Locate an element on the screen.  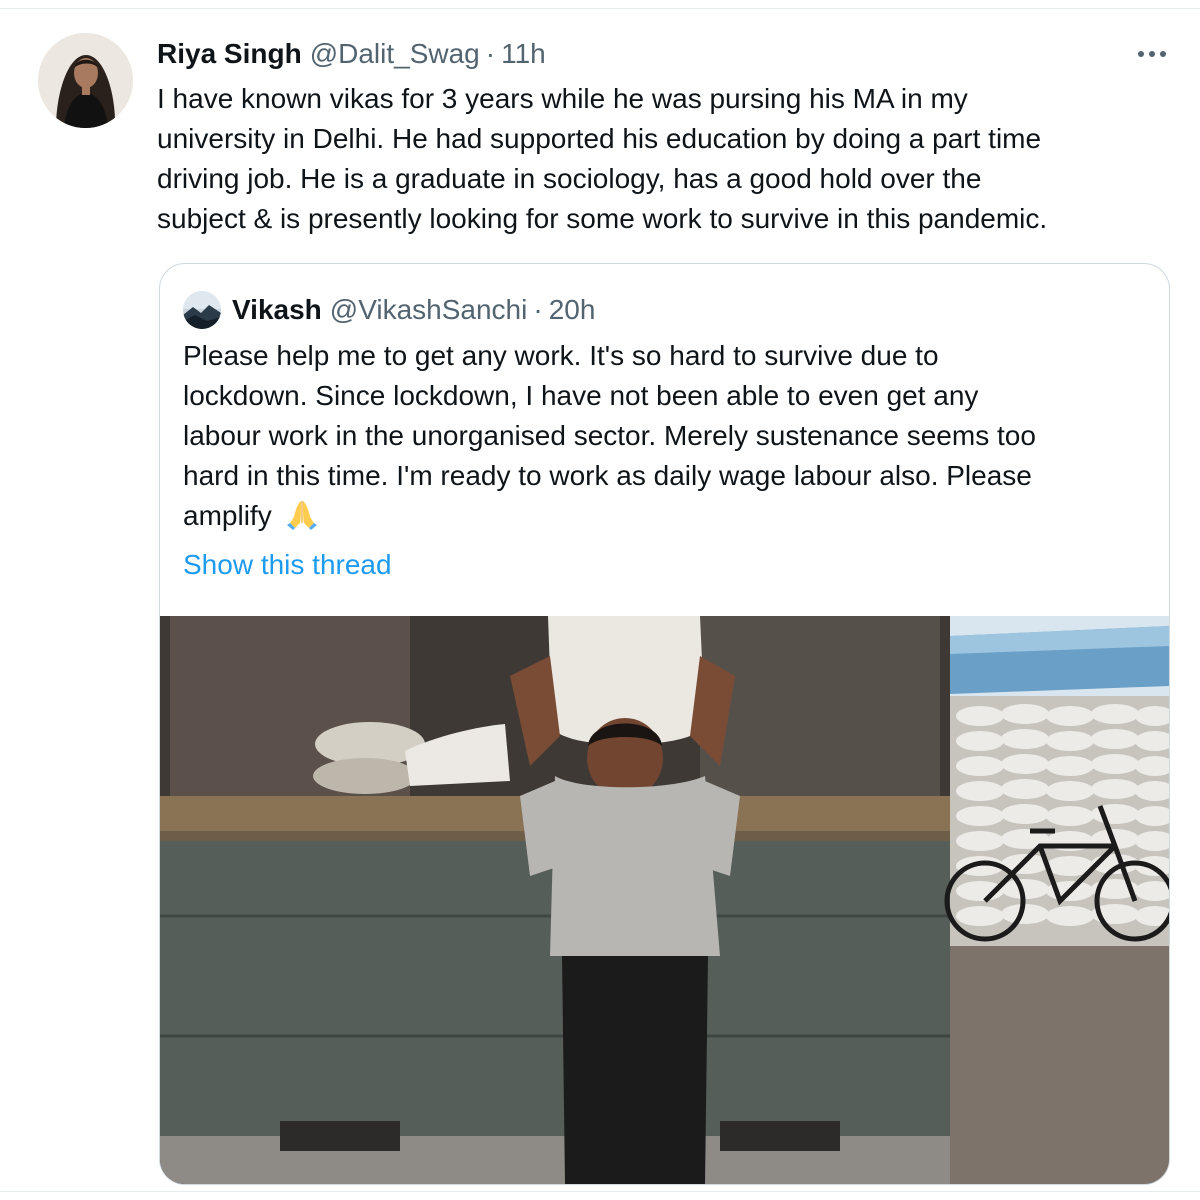
quoted-author-display-name: Vikash is located at coordinates (277, 310).